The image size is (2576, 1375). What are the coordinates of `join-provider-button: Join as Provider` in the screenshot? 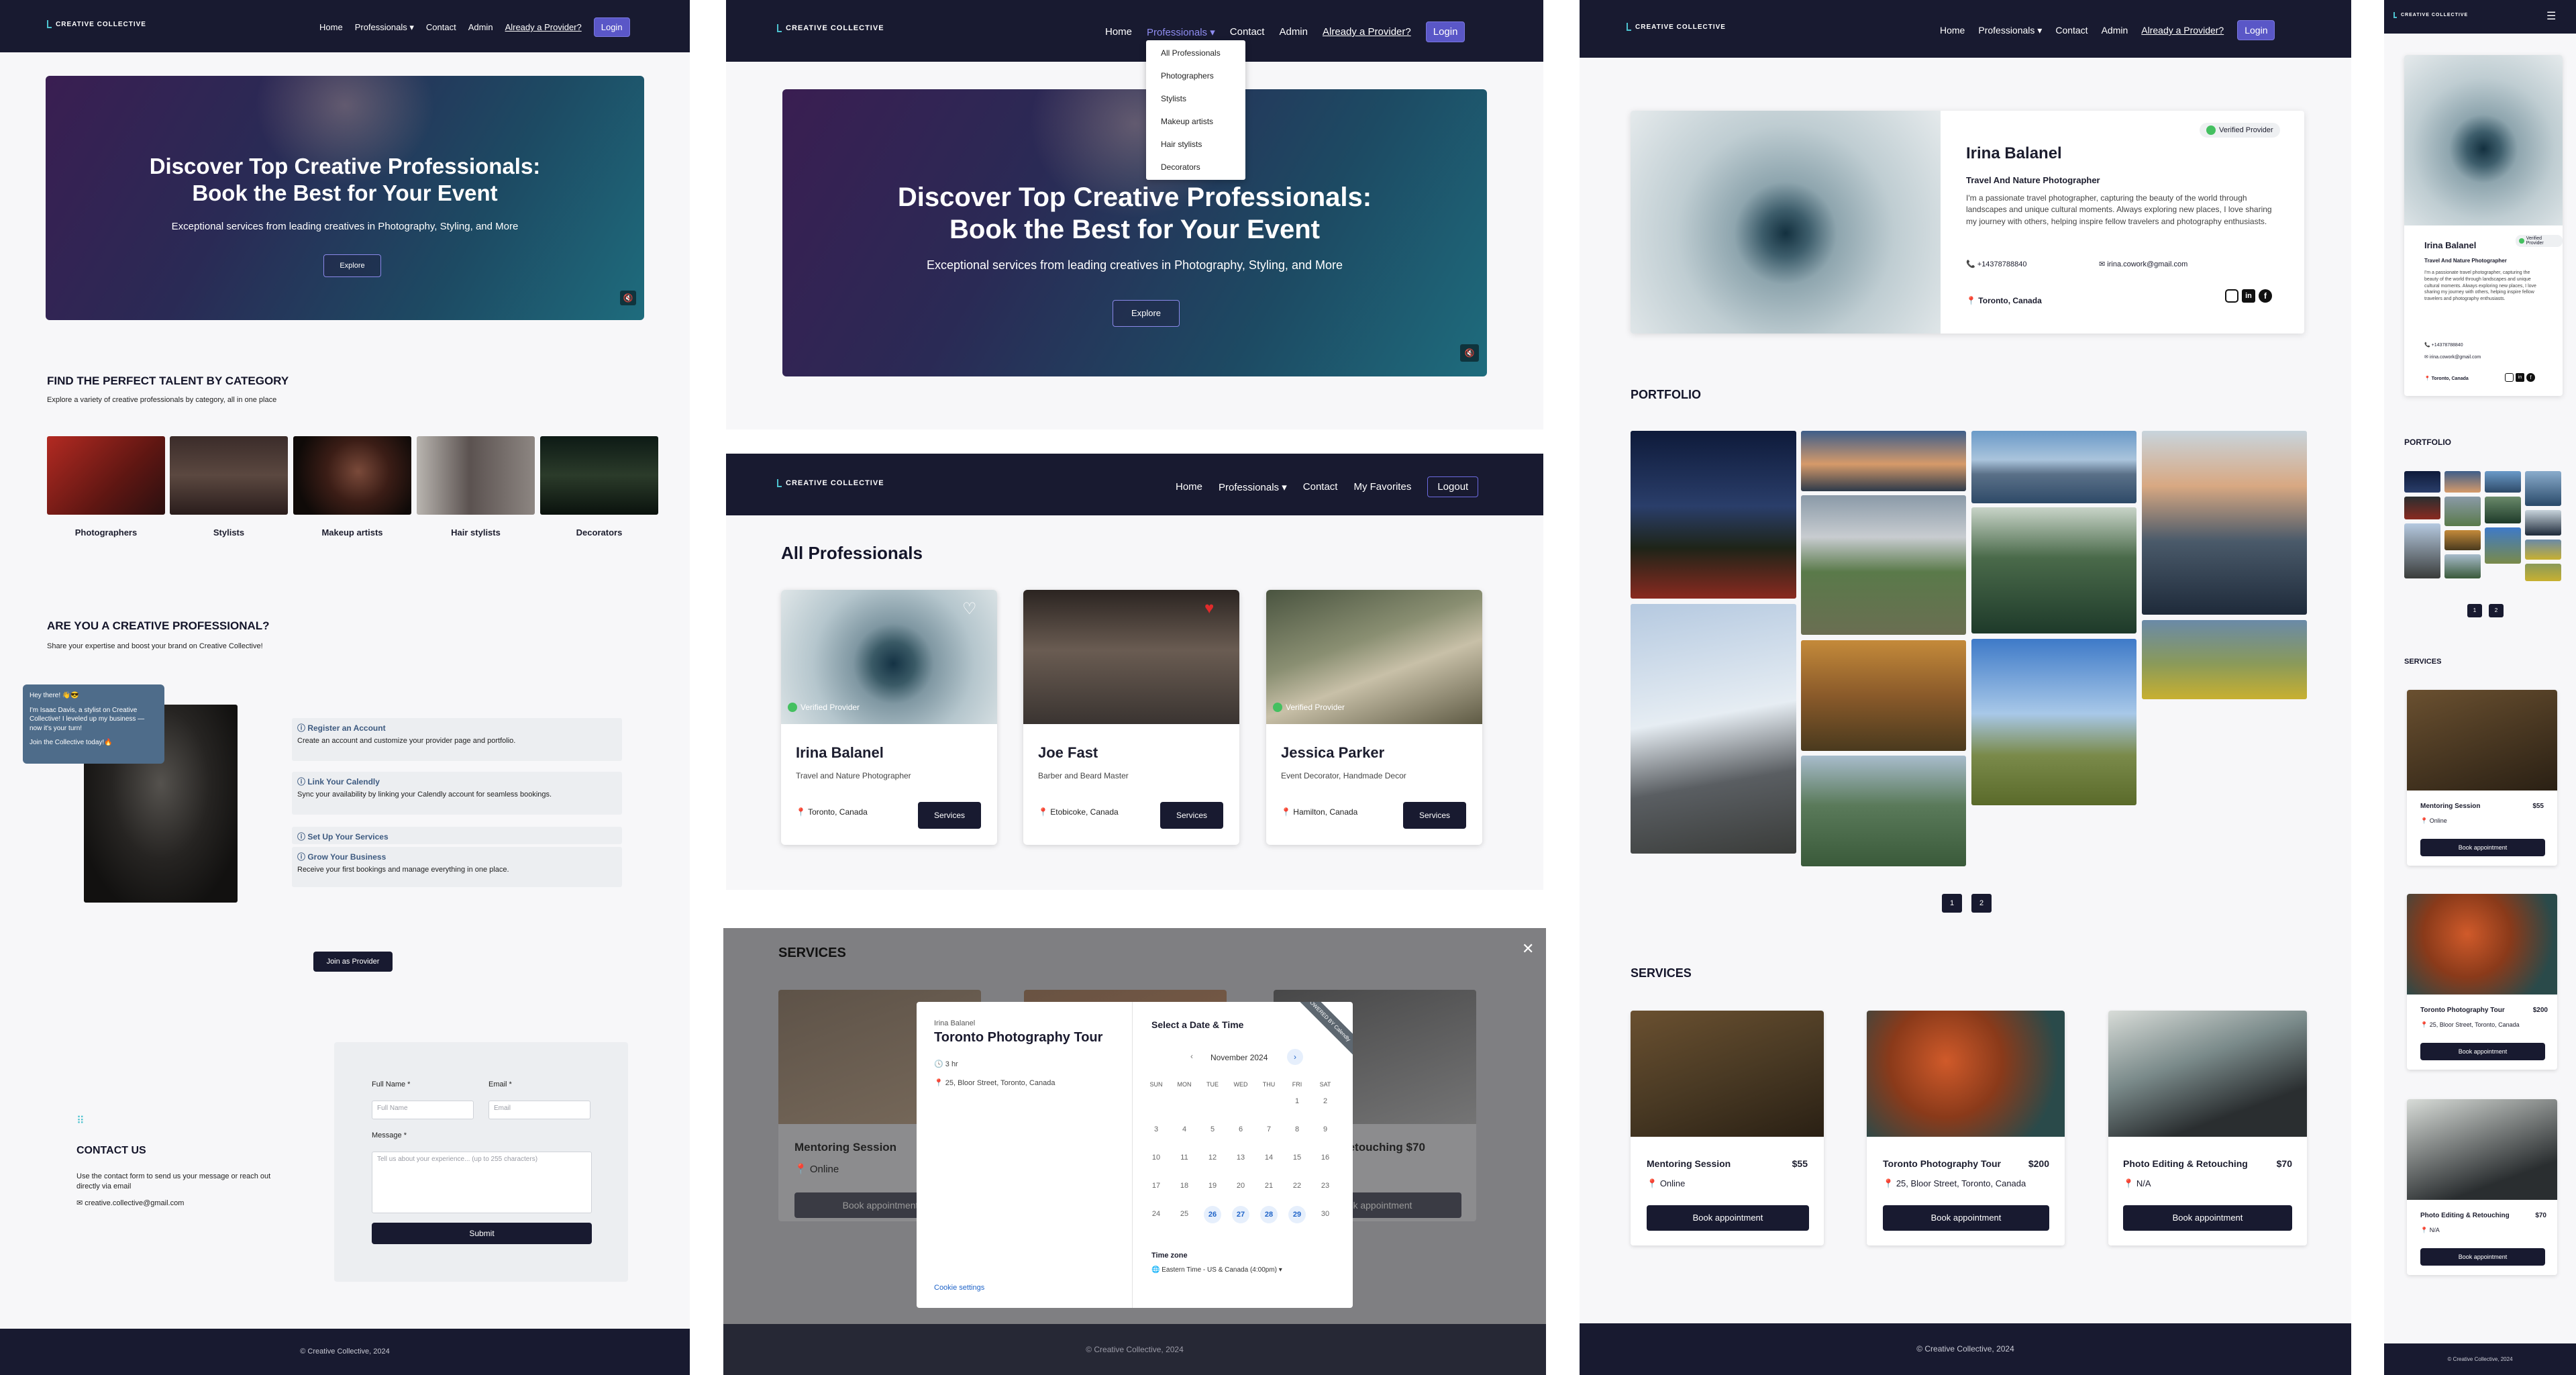 It's located at (353, 962).